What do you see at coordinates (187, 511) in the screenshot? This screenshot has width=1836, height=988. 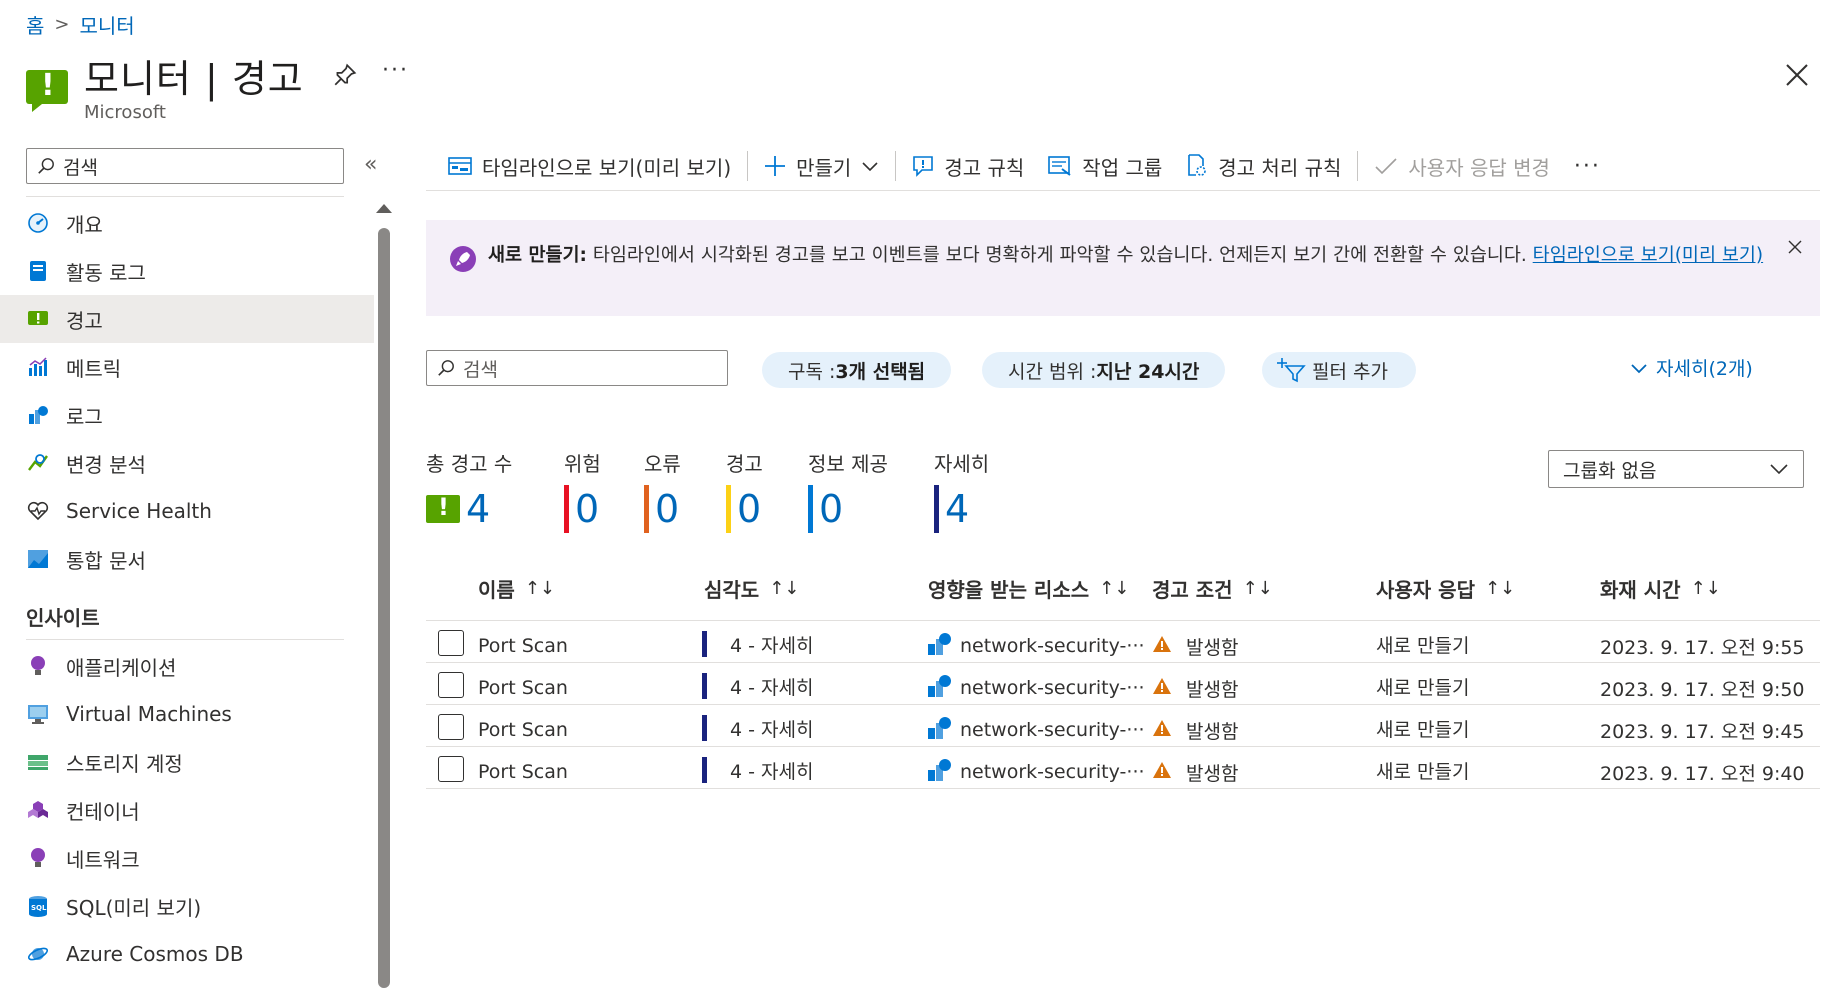 I see `sidebar-item-service-health: Service Health` at bounding box center [187, 511].